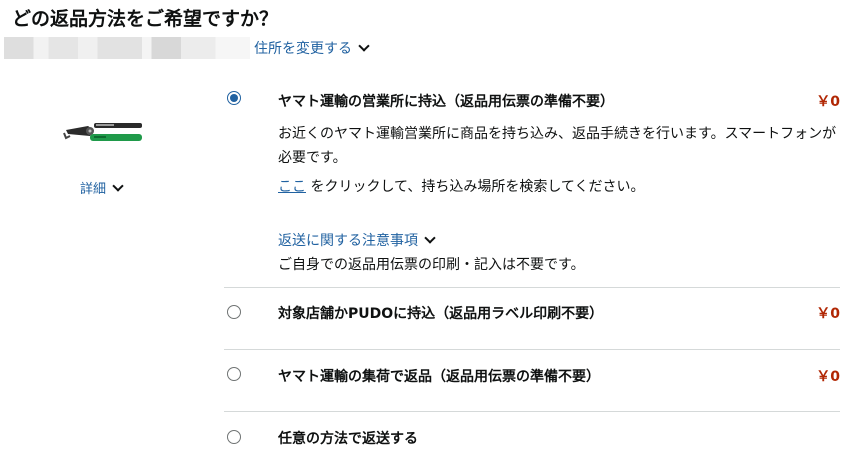 Image resolution: width=858 pixels, height=459 pixels. Describe the element at coordinates (93, 189) in the screenshot. I see `details-label: 詳細` at that location.